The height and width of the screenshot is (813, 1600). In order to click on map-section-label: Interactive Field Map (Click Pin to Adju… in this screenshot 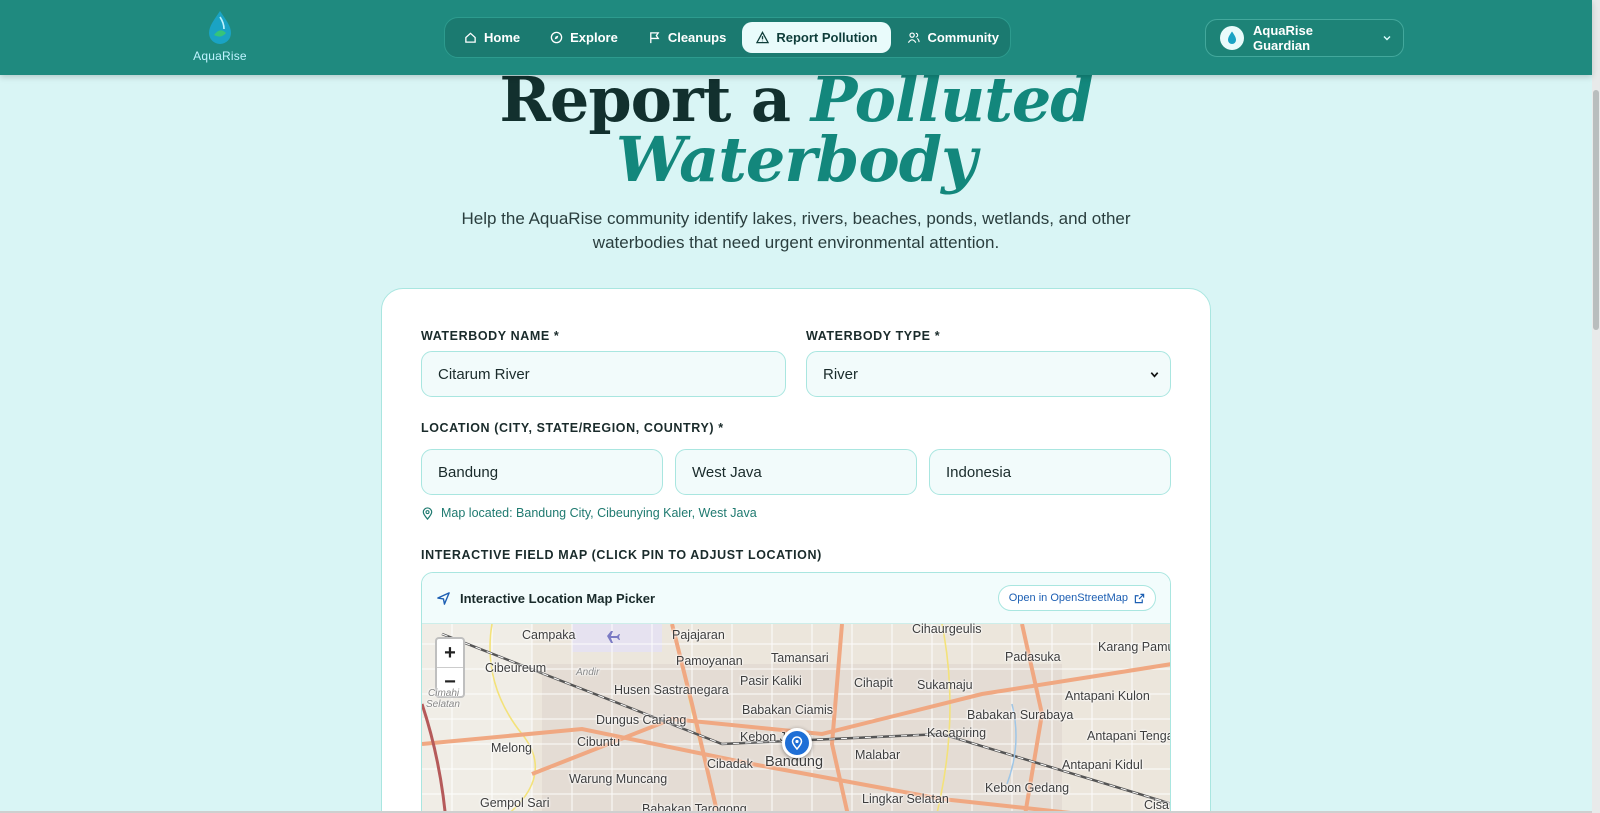, I will do `click(621, 555)`.